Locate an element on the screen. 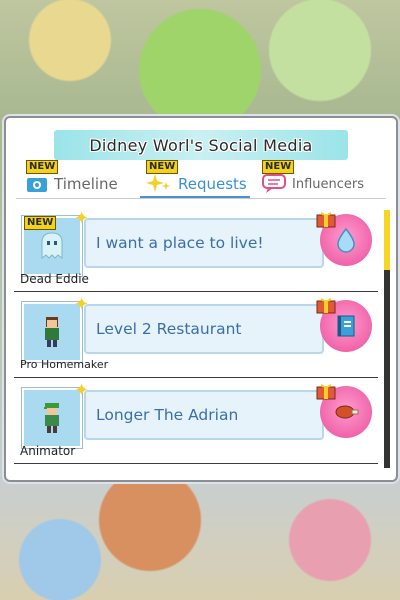 The height and width of the screenshot is (600, 400). water-drop-icon is located at coordinates (346, 240).